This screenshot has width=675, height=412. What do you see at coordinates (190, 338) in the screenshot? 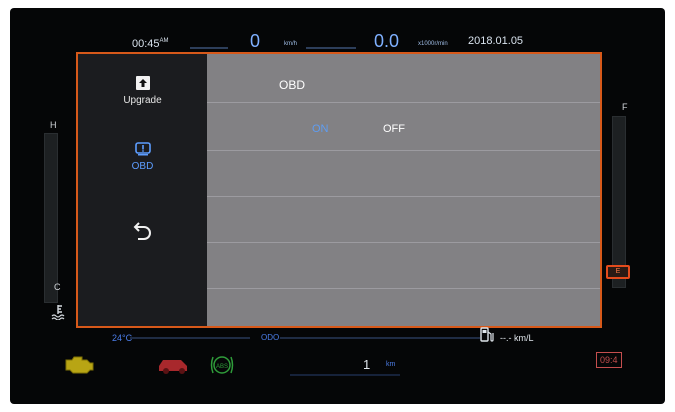
I see `temp-bar` at bounding box center [190, 338].